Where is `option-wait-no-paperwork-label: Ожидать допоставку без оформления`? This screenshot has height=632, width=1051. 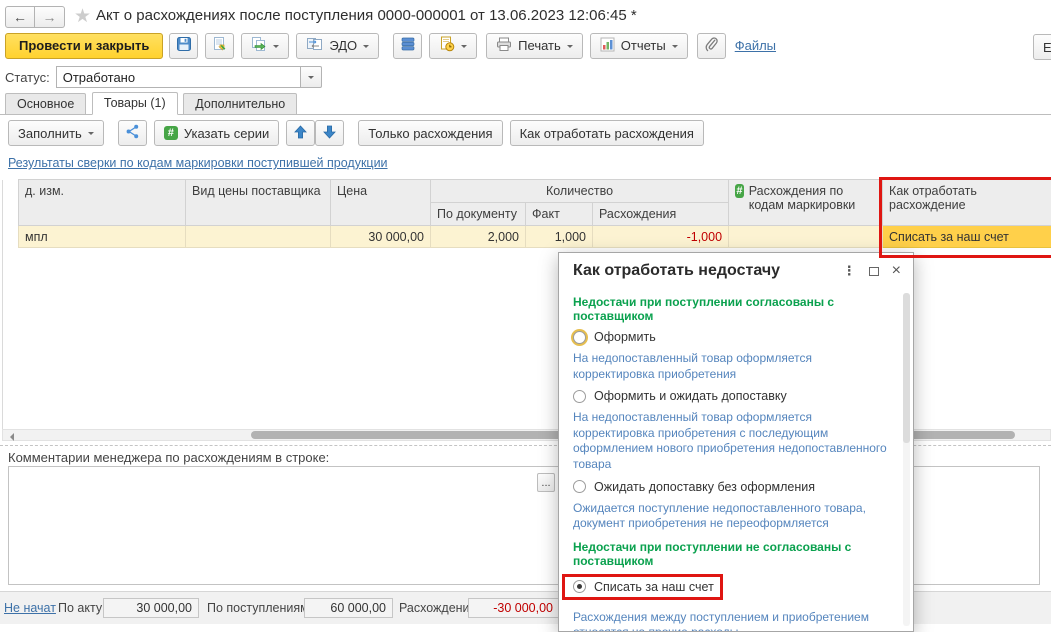 option-wait-no-paperwork-label: Ожидать допоставку без оформления is located at coordinates (704, 487).